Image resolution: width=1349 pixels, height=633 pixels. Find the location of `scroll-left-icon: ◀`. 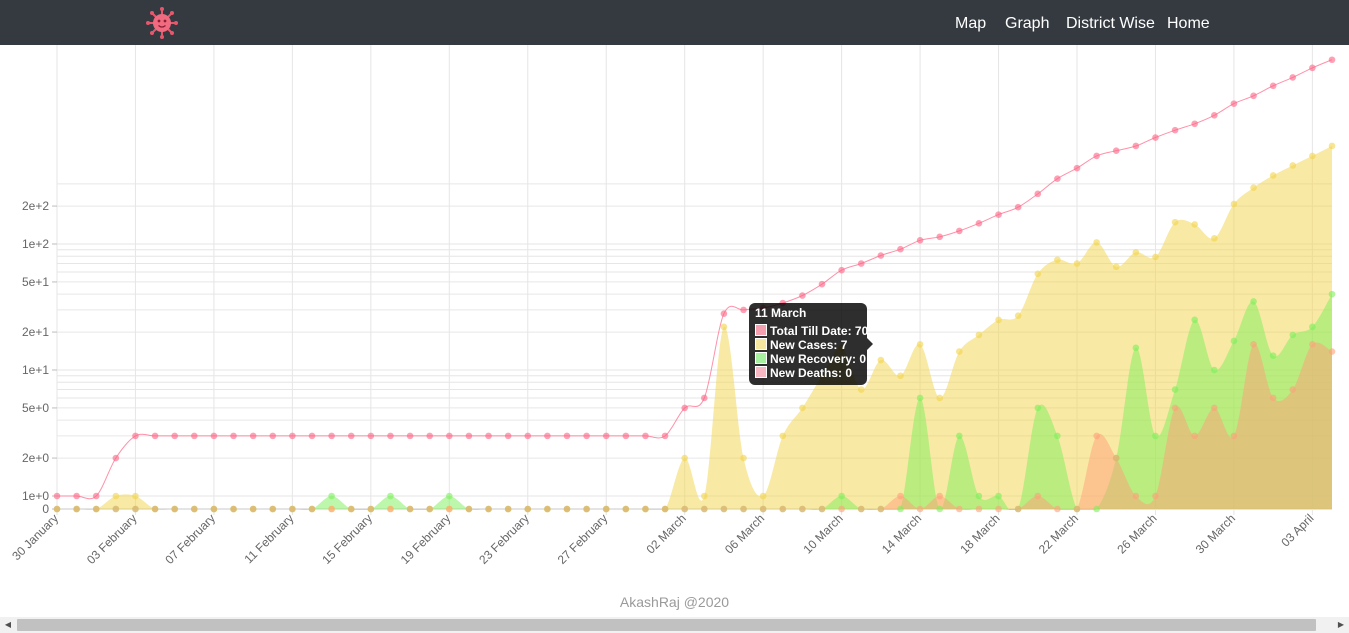

scroll-left-icon: ◀ is located at coordinates (8, 625).